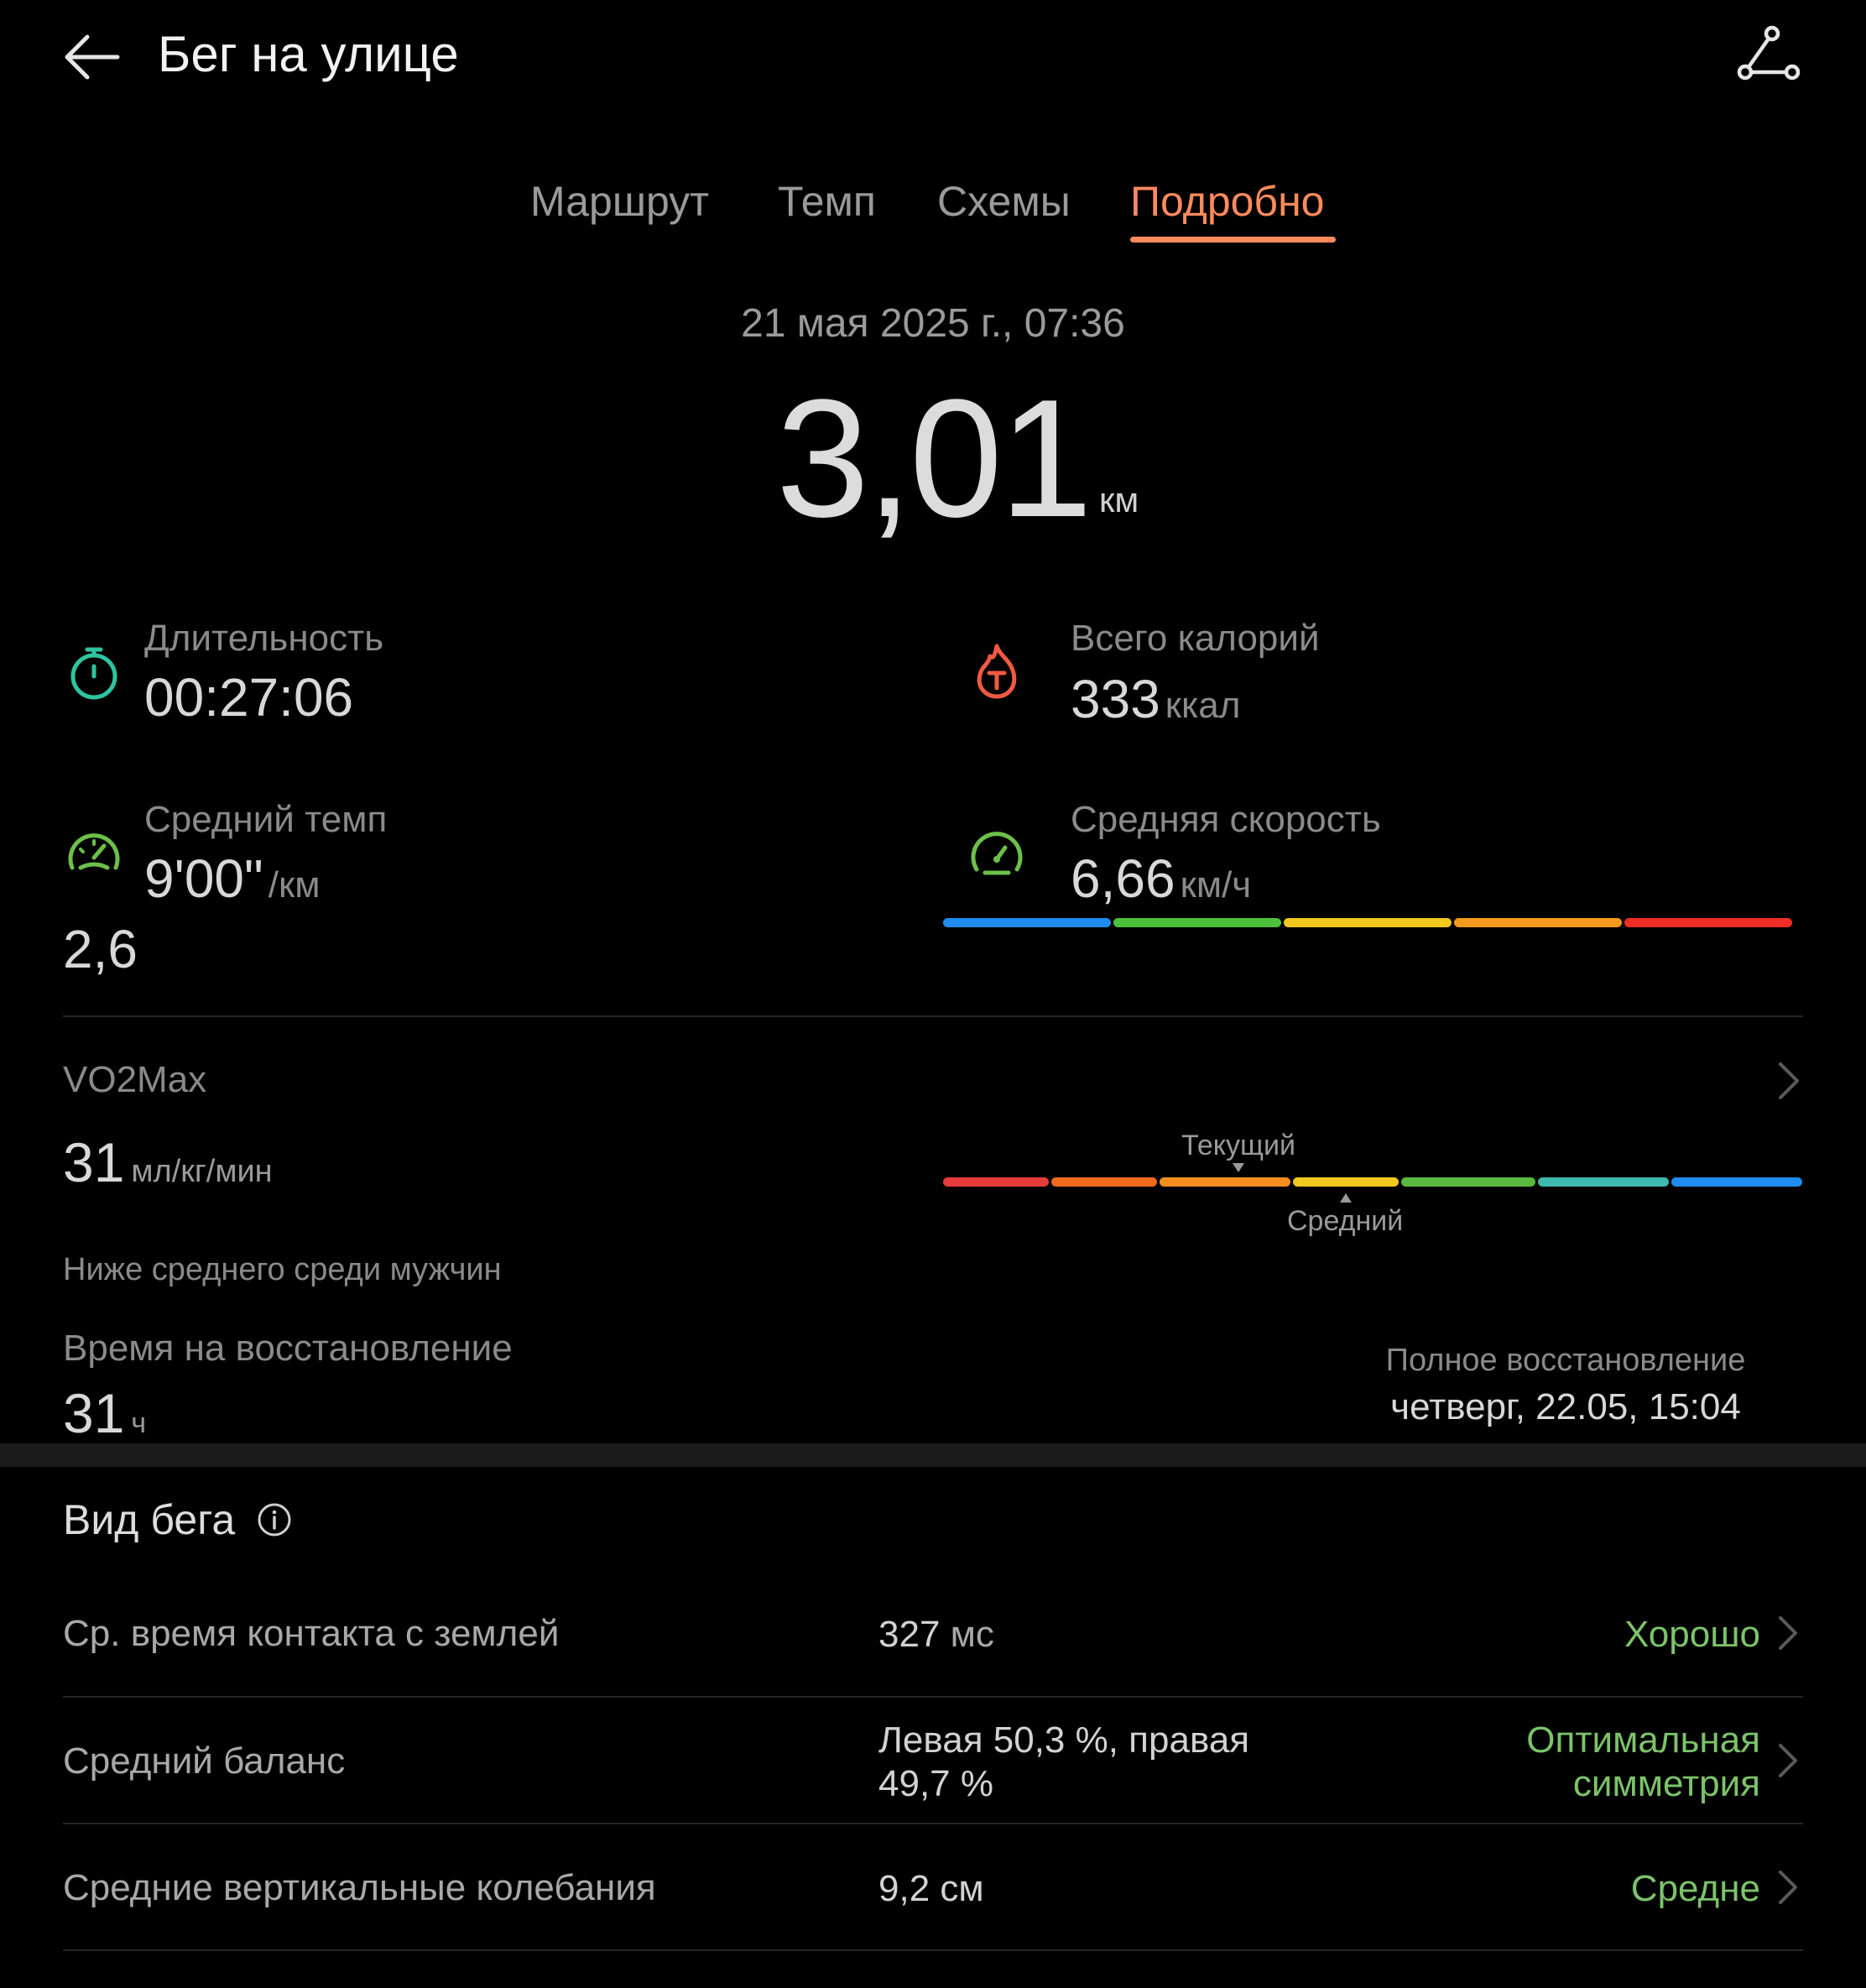 This screenshot has width=1866, height=1988. Describe the element at coordinates (933, 323) in the screenshot. I see `workout-date: 21 мая 2025 г., 07:36` at that location.